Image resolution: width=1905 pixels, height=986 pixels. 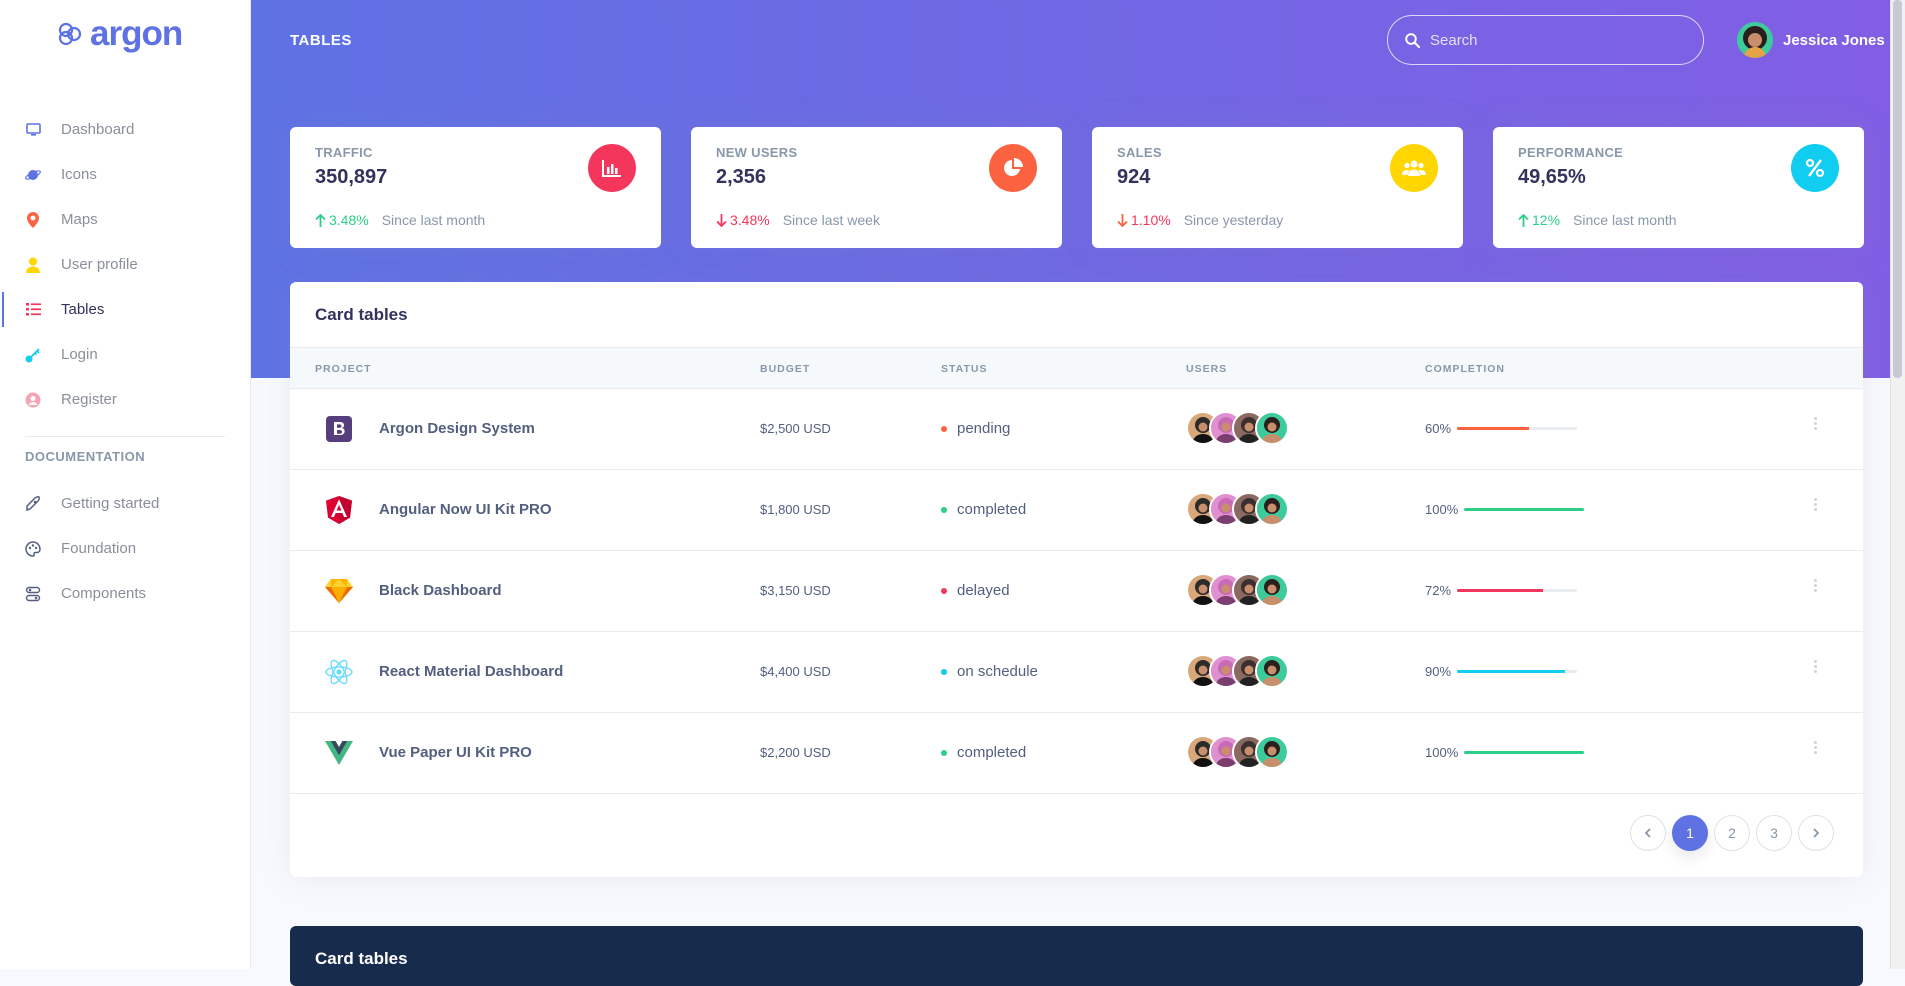 I want to click on stat-footer: 3.48% Since last month, so click(x=400, y=220).